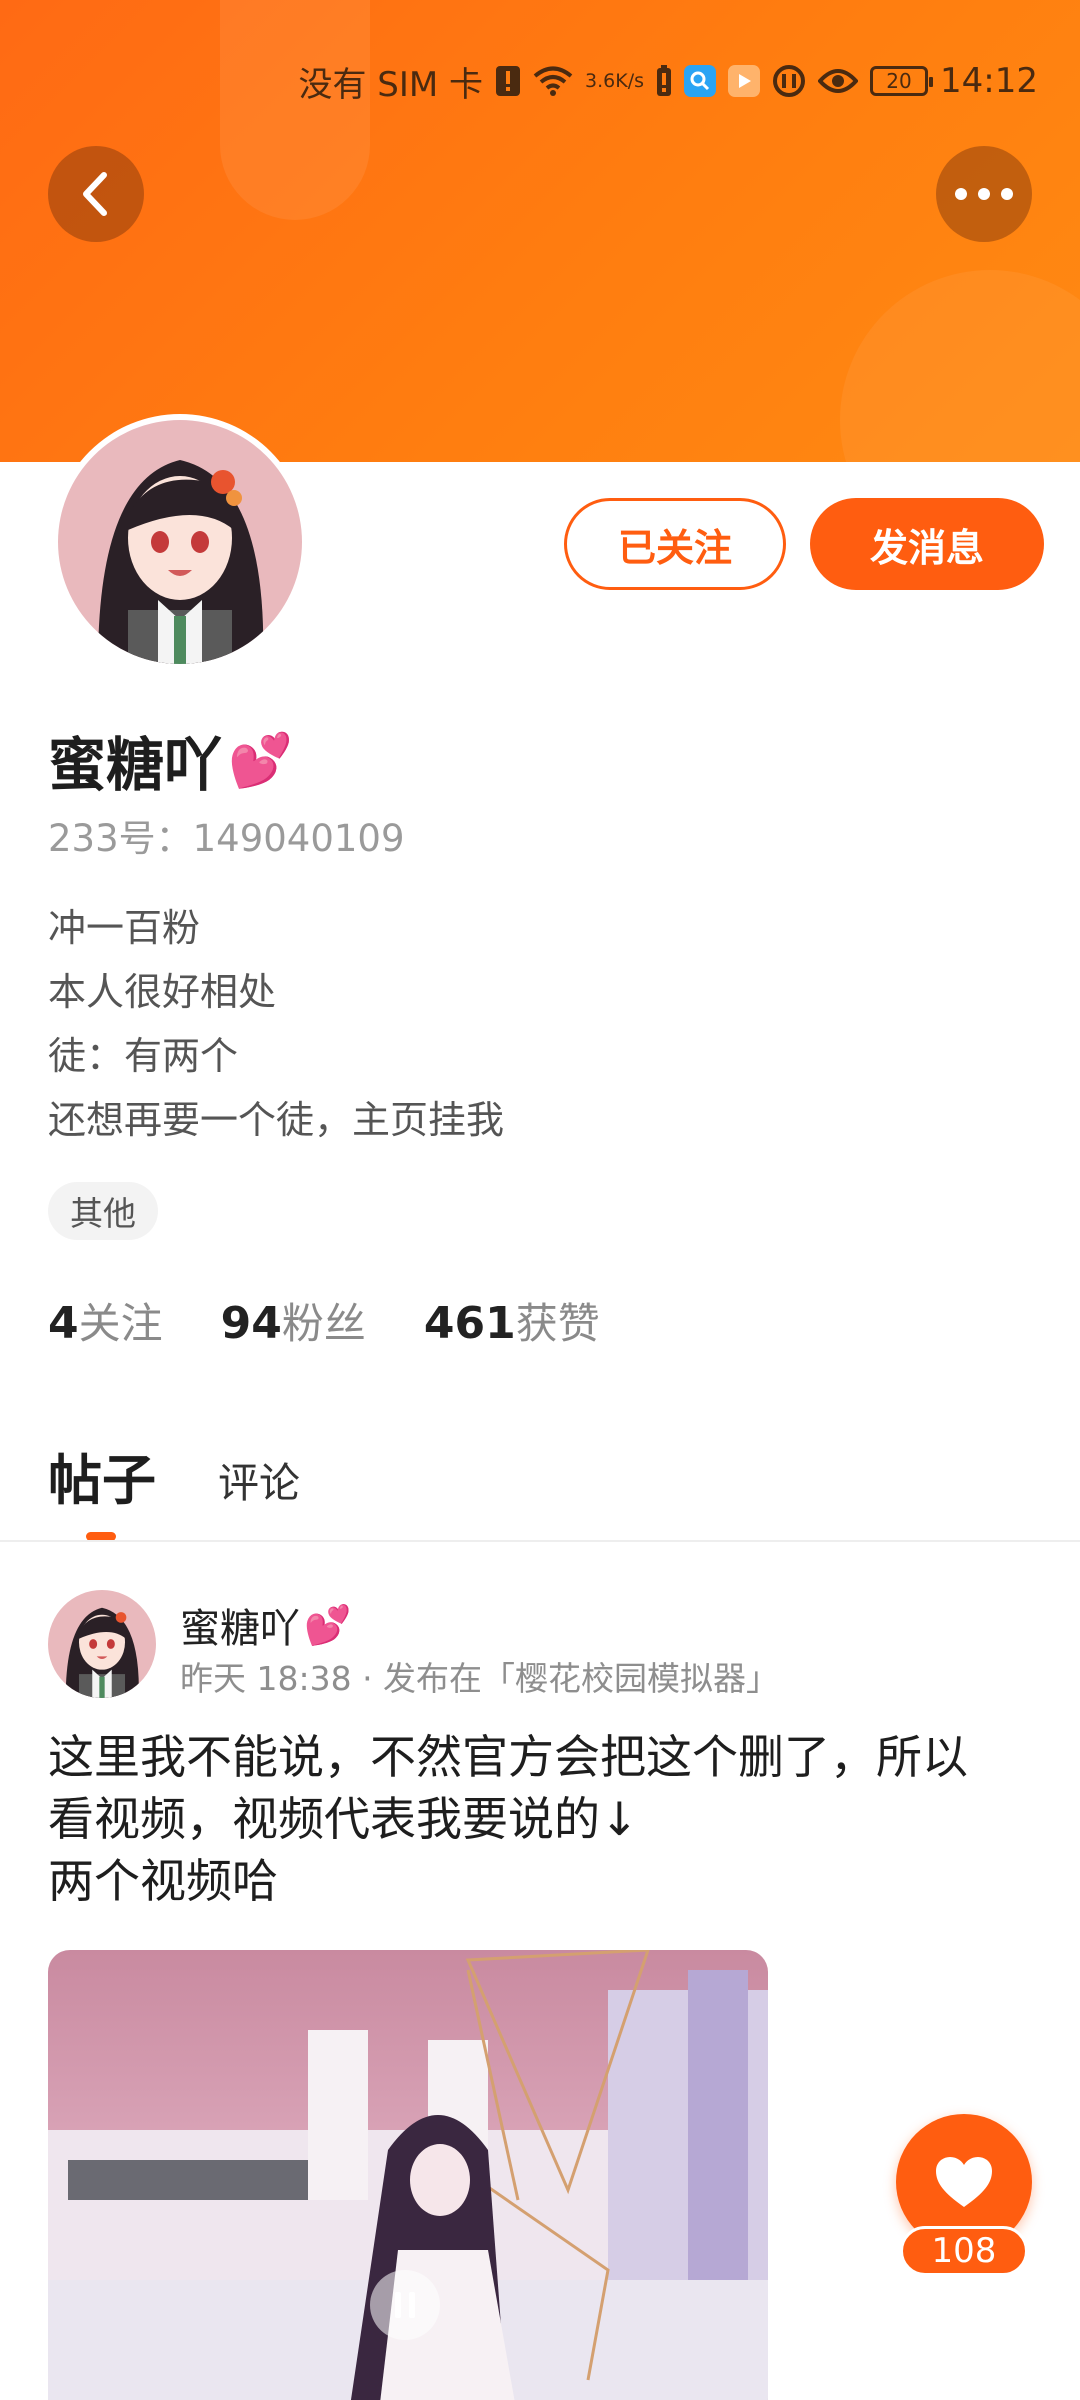  What do you see at coordinates (927, 544) in the screenshot?
I see `send-message-button: 发消息` at bounding box center [927, 544].